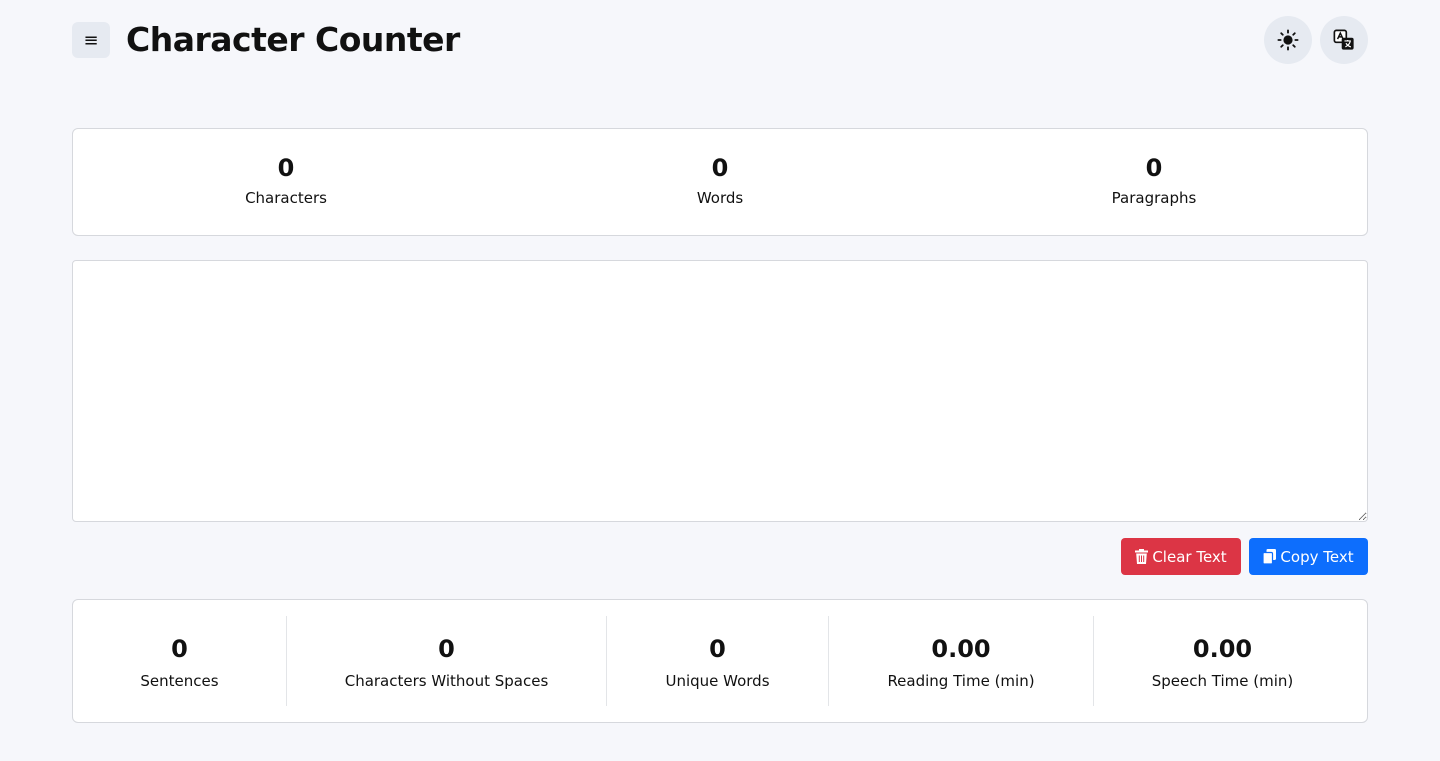 The height and width of the screenshot is (761, 1440). What do you see at coordinates (1222, 681) in the screenshot?
I see `stat-label: Speech Time (min)` at bounding box center [1222, 681].